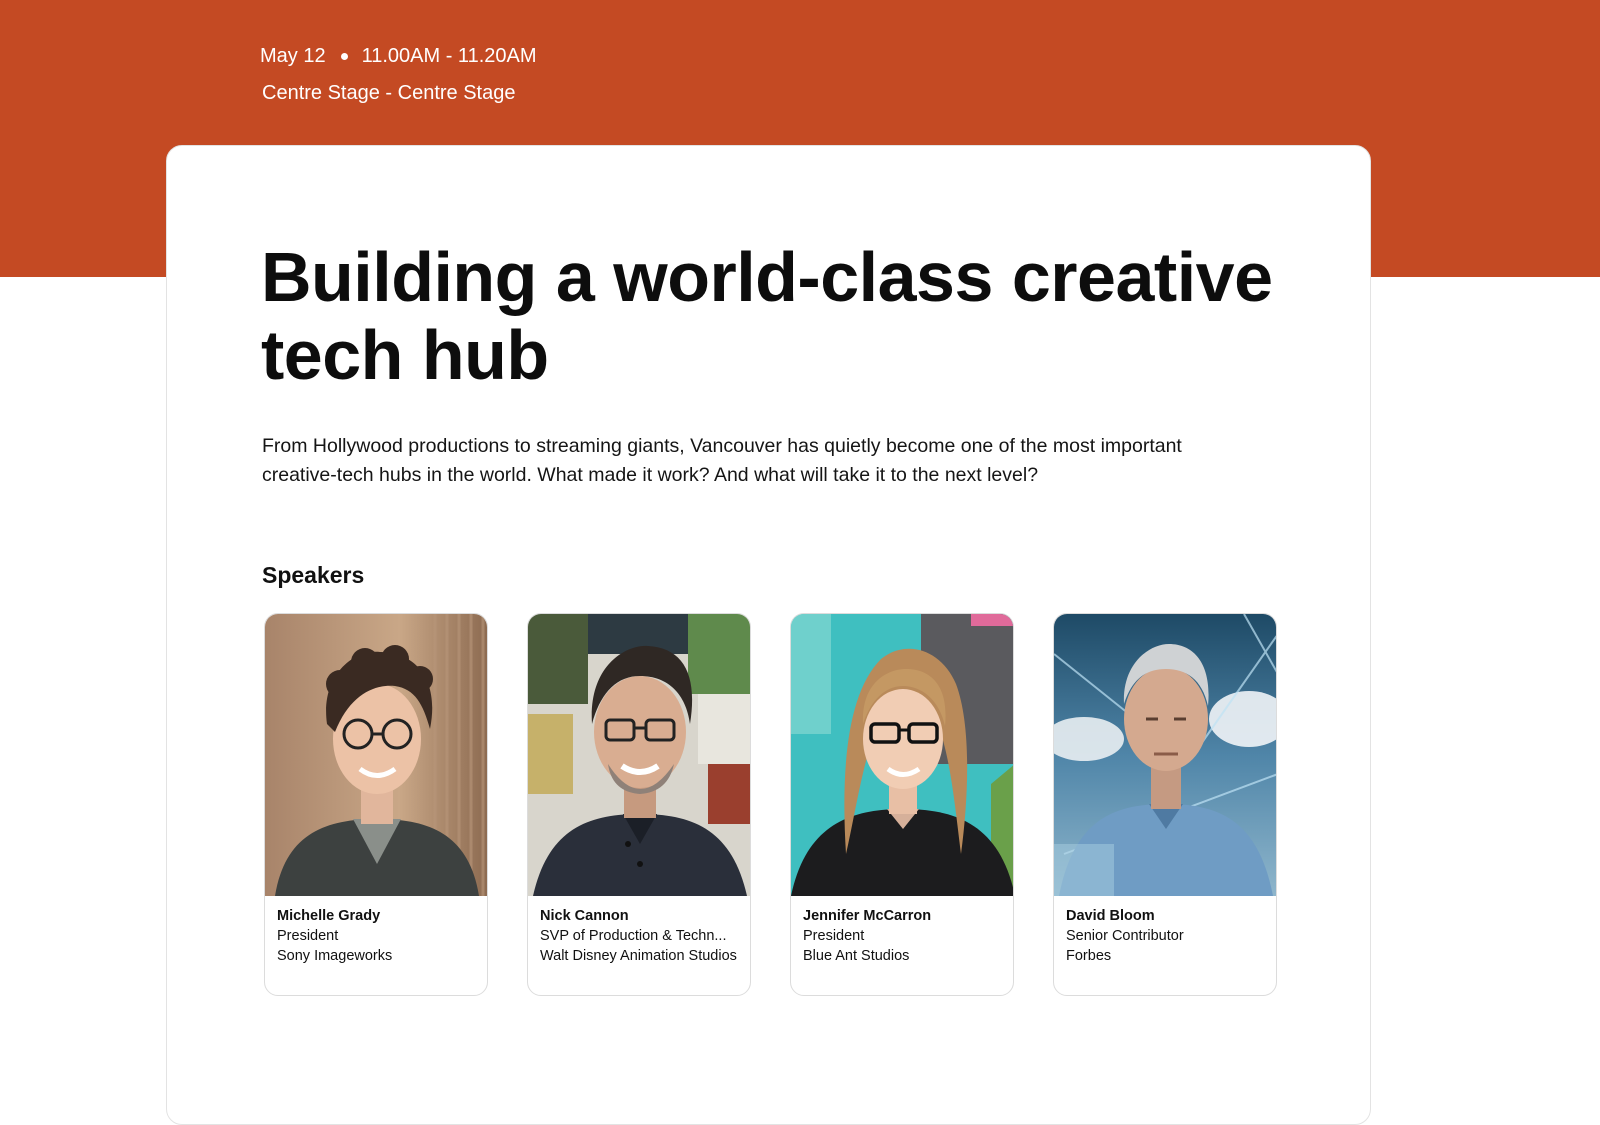  Describe the element at coordinates (1089, 956) in the screenshot. I see `speaker-company: Forbes` at that location.